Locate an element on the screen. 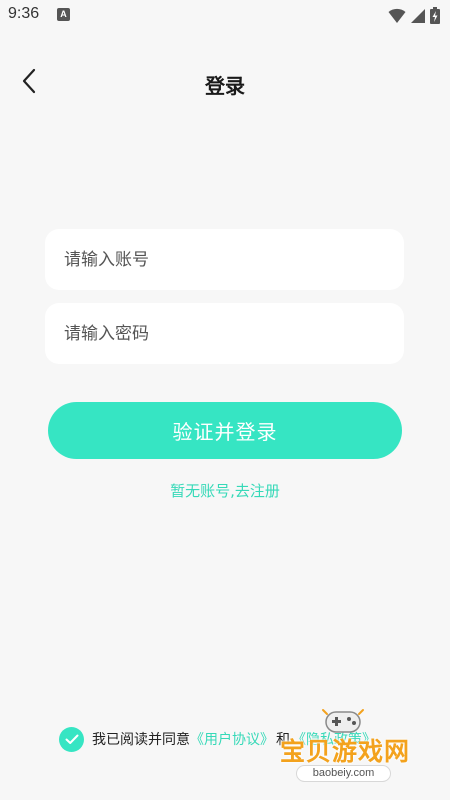 The height and width of the screenshot is (800, 450). user-agreement-link: 《用户协议》 is located at coordinates (232, 739).